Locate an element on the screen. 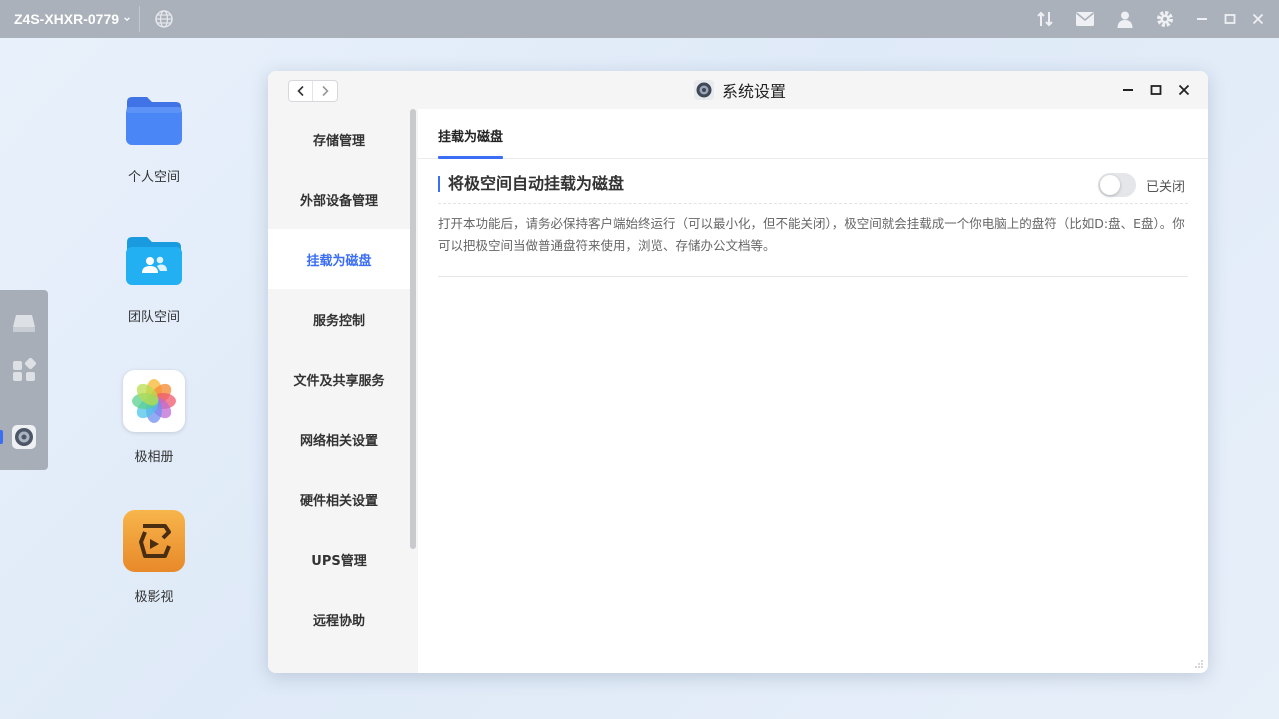 Image resolution: width=1279 pixels, height=719 pixels. chevron-down-icon is located at coordinates (127, 19).